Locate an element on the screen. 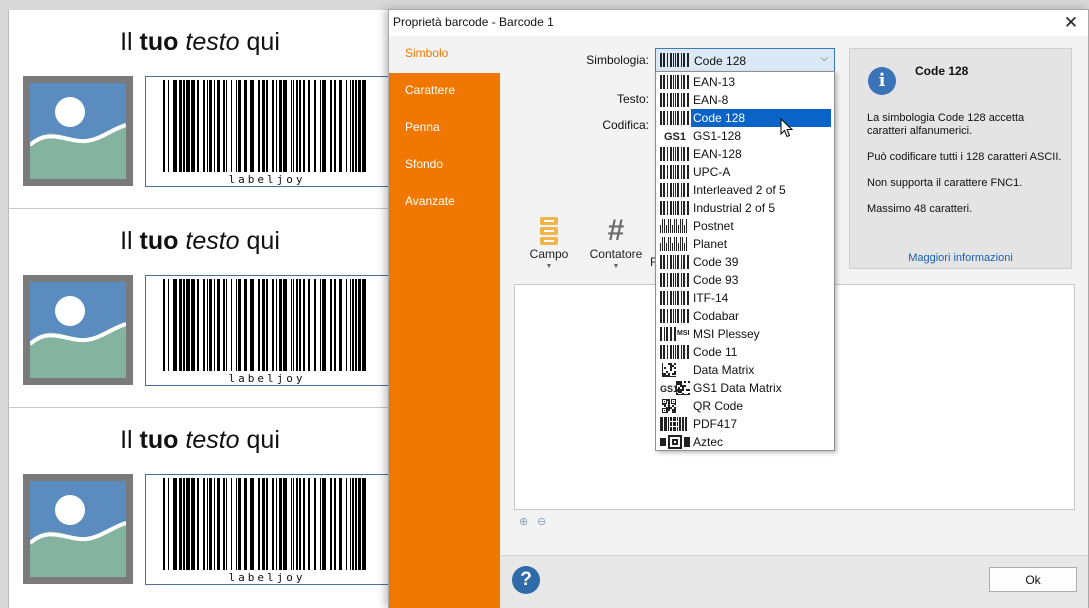 This screenshot has width=1089, height=608. symbology-option-label: EAN-13 is located at coordinates (714, 82).